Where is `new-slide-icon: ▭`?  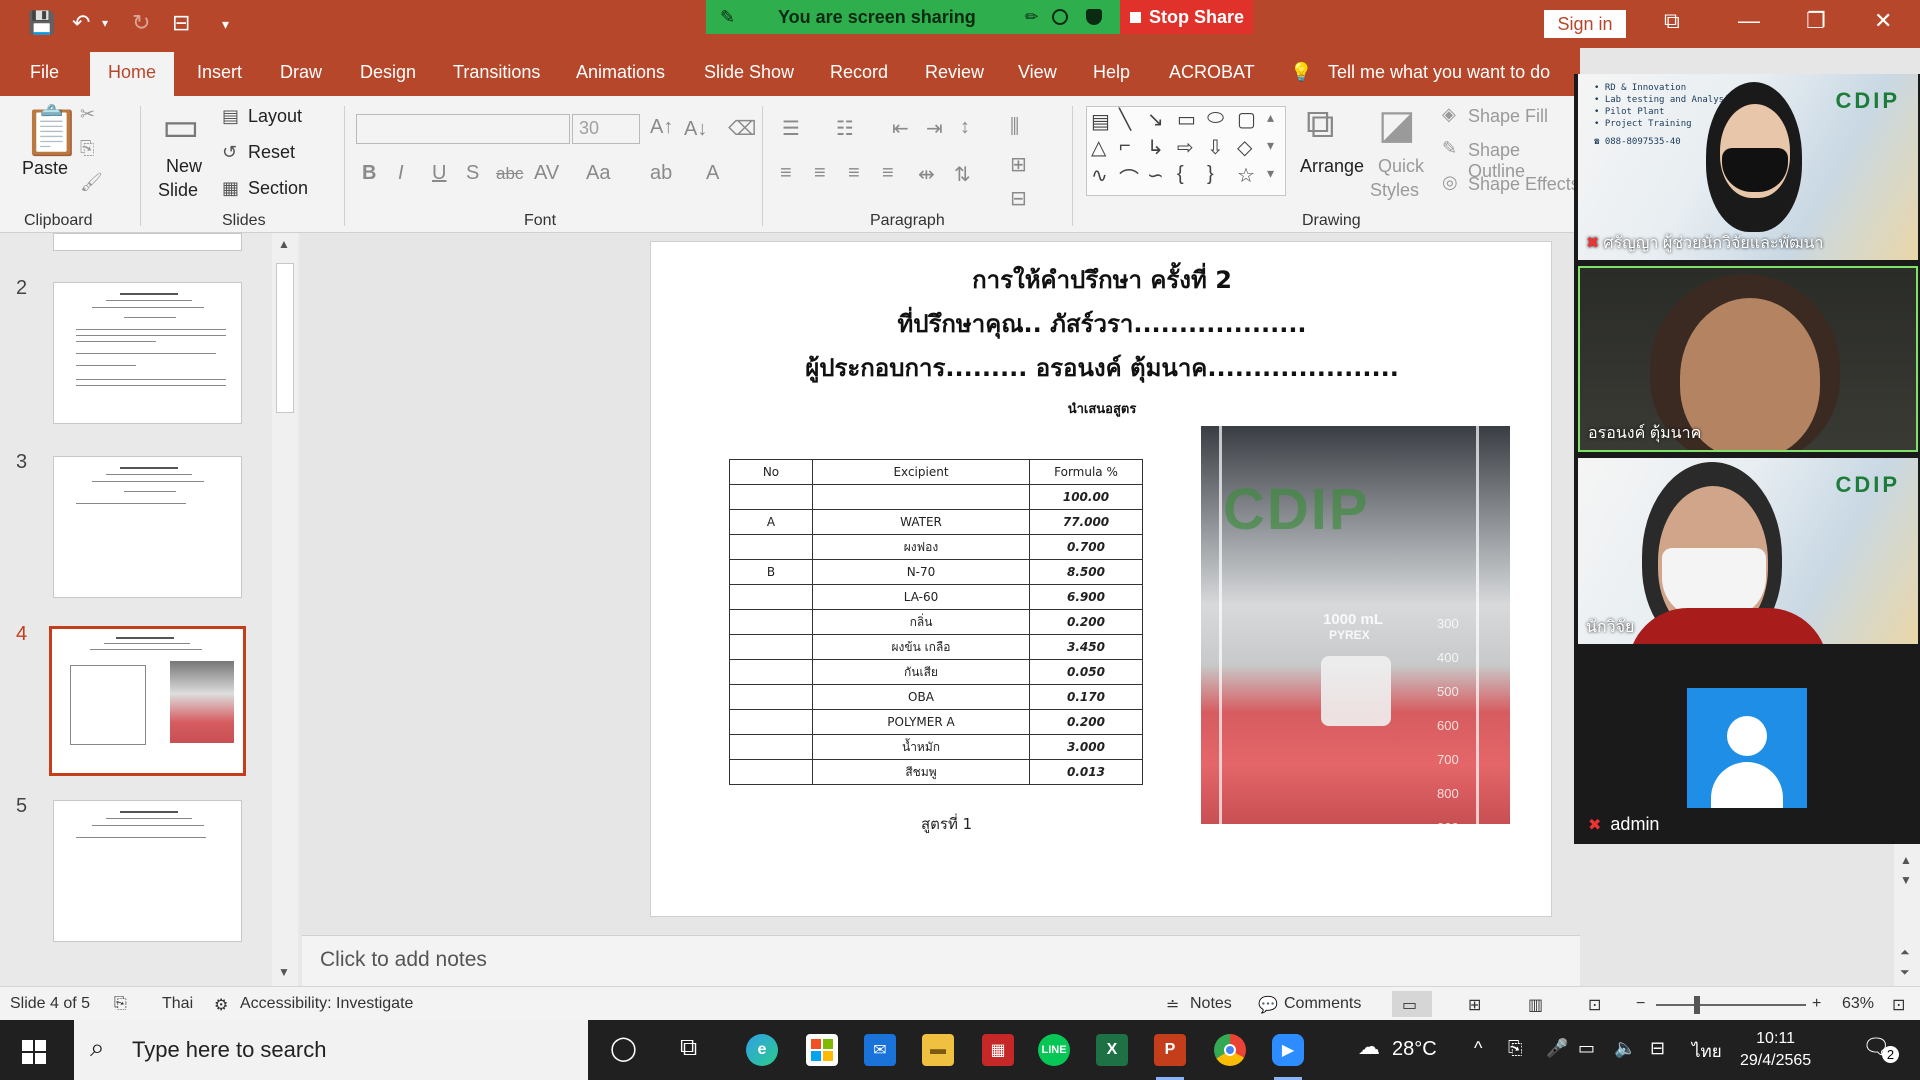 new-slide-icon: ▭ is located at coordinates (181, 127).